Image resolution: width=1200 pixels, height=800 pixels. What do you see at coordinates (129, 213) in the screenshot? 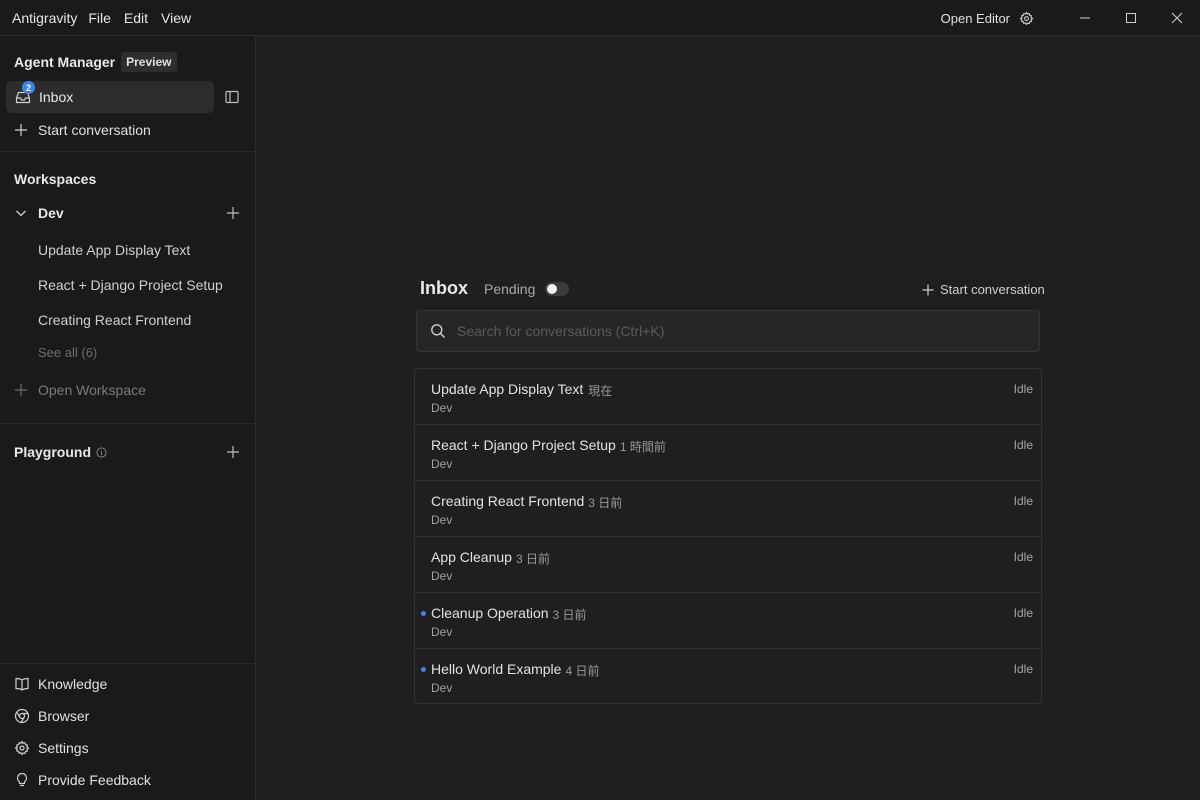
I see `workspace-dev: Dev` at bounding box center [129, 213].